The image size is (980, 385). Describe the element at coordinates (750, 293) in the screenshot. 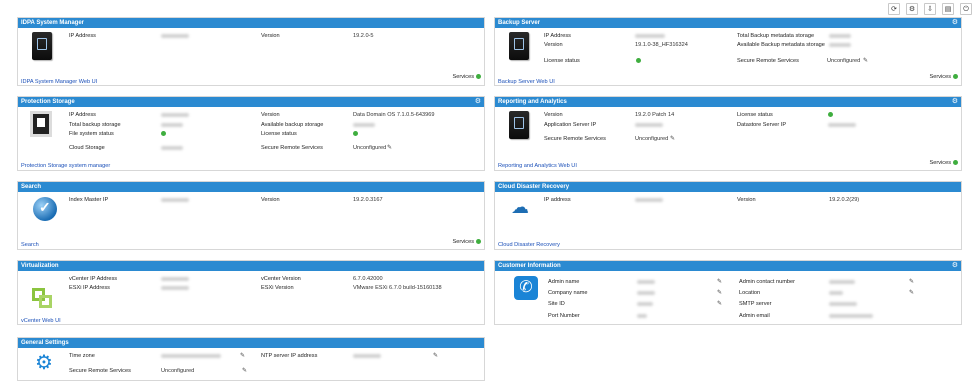

I see `location-label: Location` at that location.